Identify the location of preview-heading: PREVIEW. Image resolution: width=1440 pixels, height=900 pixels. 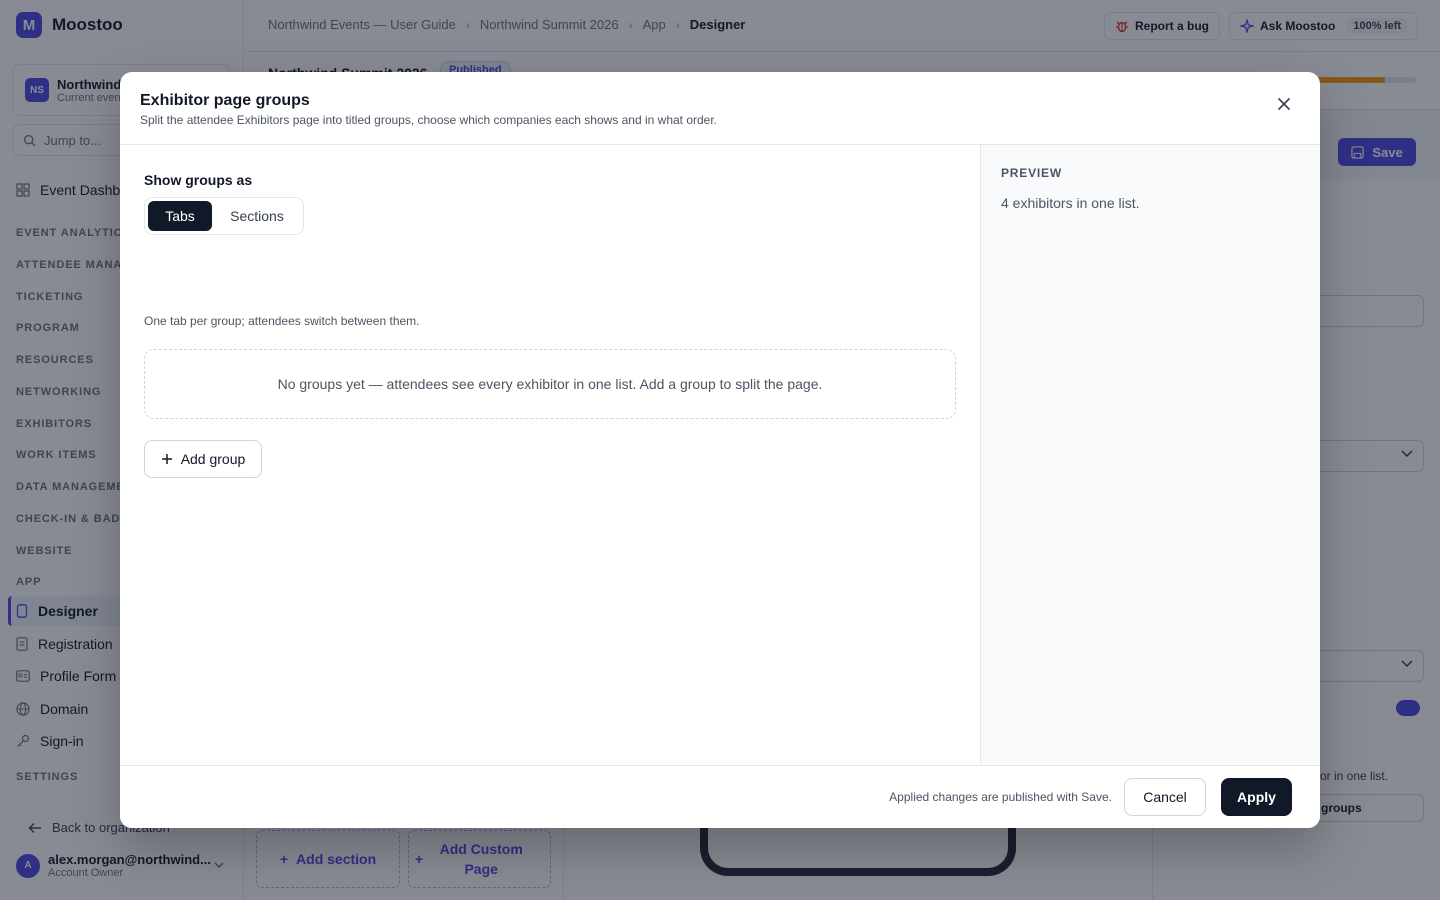
(1031, 173).